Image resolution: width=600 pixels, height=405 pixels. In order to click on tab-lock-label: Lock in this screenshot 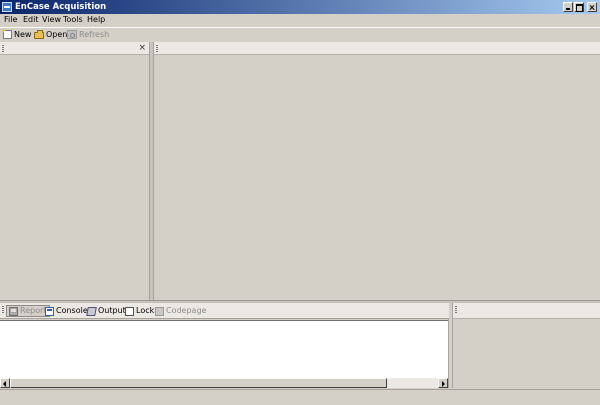, I will do `click(145, 310)`.